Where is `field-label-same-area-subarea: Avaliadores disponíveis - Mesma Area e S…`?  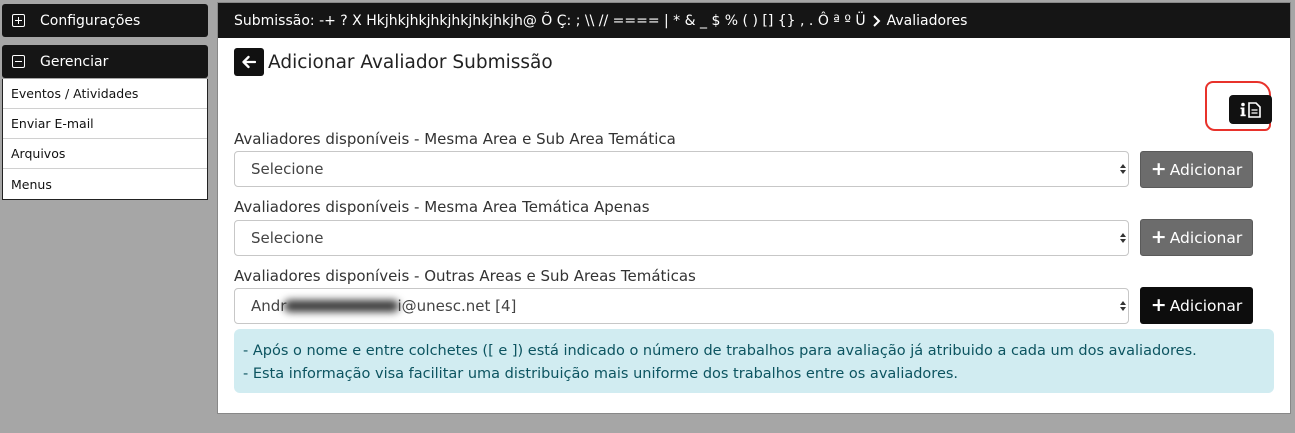 field-label-same-area-subarea: Avaliadores disponíveis - Mesma Area e S… is located at coordinates (455, 139).